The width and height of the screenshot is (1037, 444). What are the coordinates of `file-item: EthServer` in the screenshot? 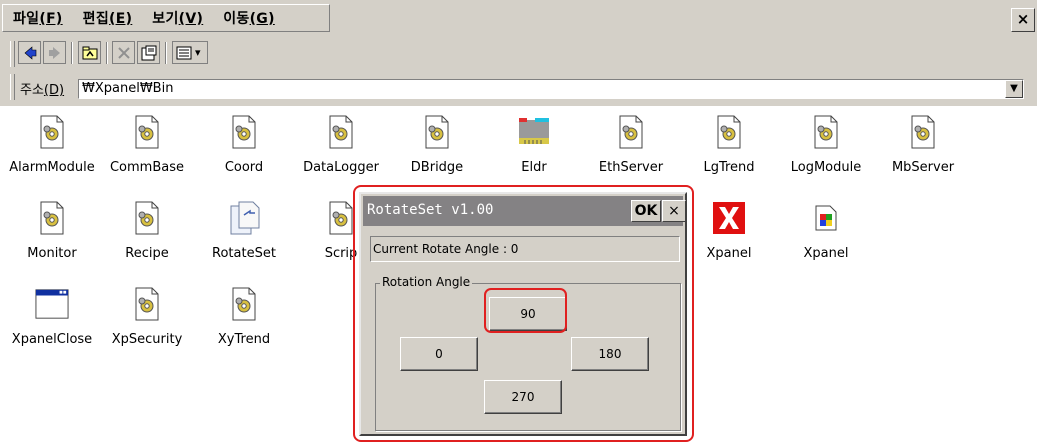 It's located at (631, 144).